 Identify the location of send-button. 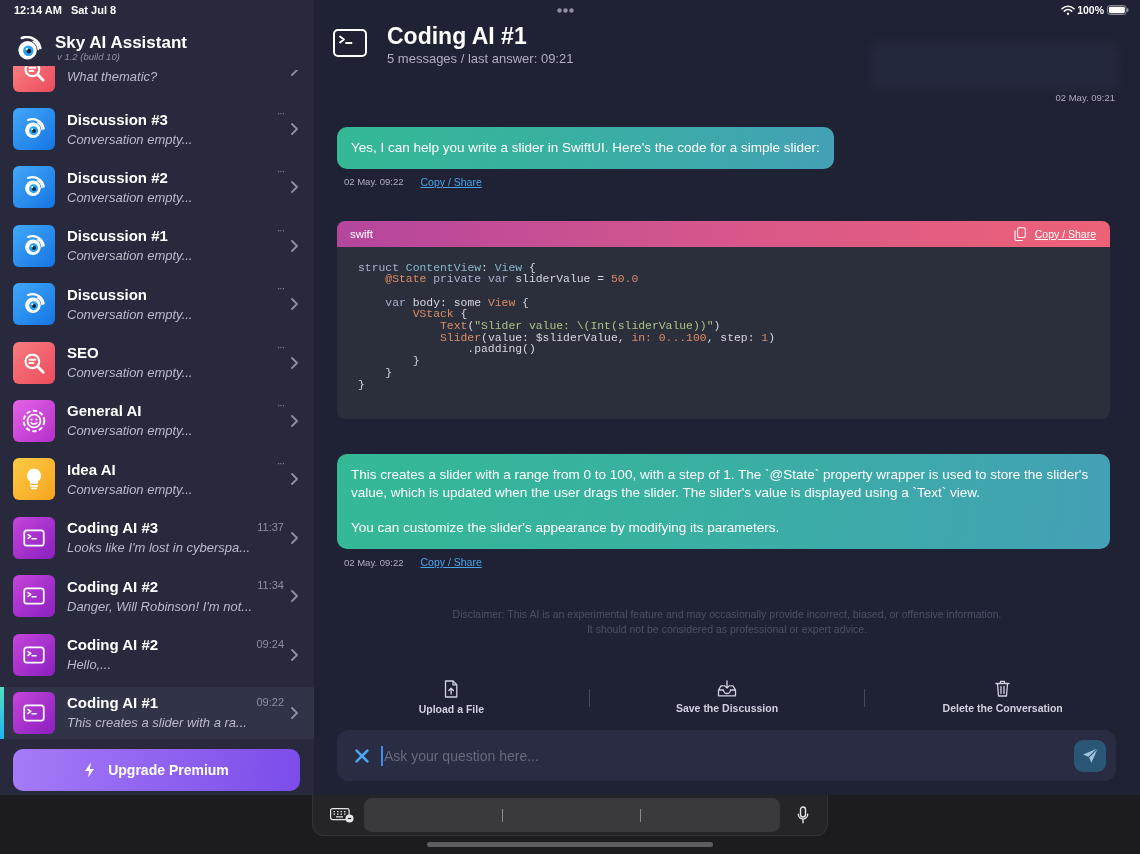
(1090, 755).